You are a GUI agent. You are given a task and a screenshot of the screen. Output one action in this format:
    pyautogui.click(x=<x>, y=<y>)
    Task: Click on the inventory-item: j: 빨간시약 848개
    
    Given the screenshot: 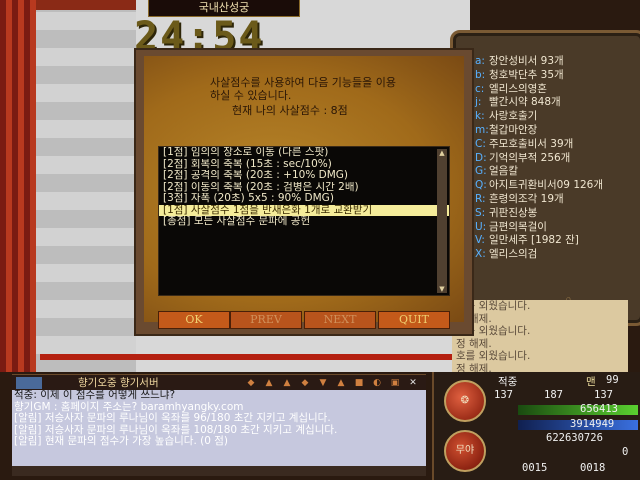 What is the action you would take?
    pyautogui.click(x=555, y=103)
    